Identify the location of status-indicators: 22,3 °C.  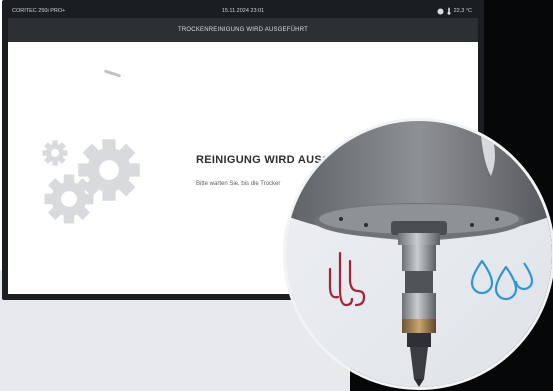
(454, 11).